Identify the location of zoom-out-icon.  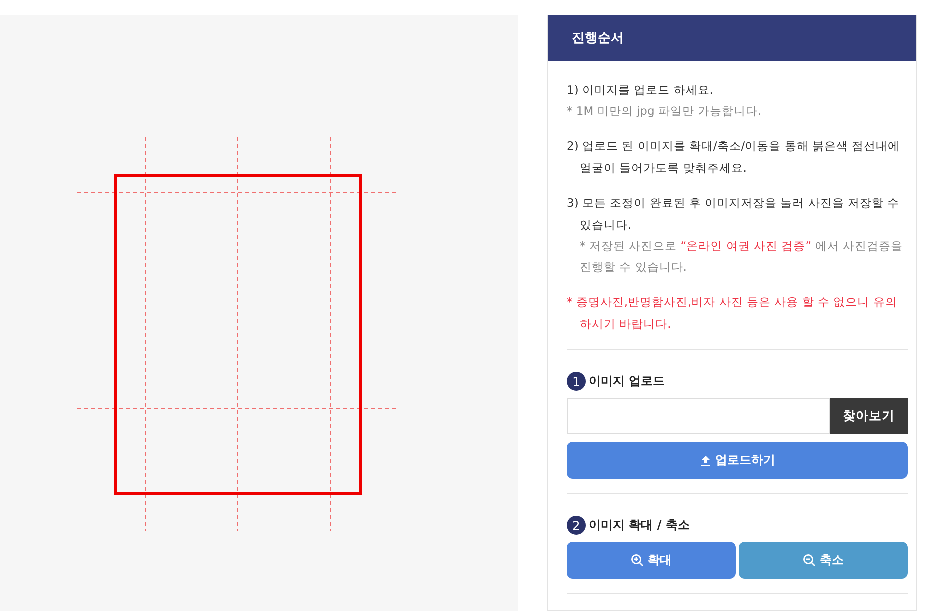
(809, 560).